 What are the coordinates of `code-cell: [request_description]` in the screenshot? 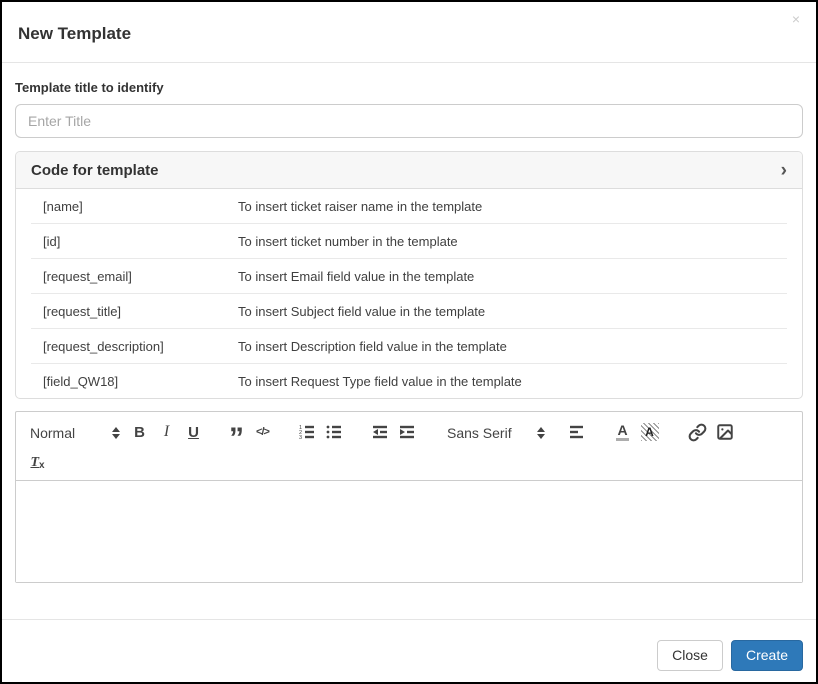 It's located at (103, 346).